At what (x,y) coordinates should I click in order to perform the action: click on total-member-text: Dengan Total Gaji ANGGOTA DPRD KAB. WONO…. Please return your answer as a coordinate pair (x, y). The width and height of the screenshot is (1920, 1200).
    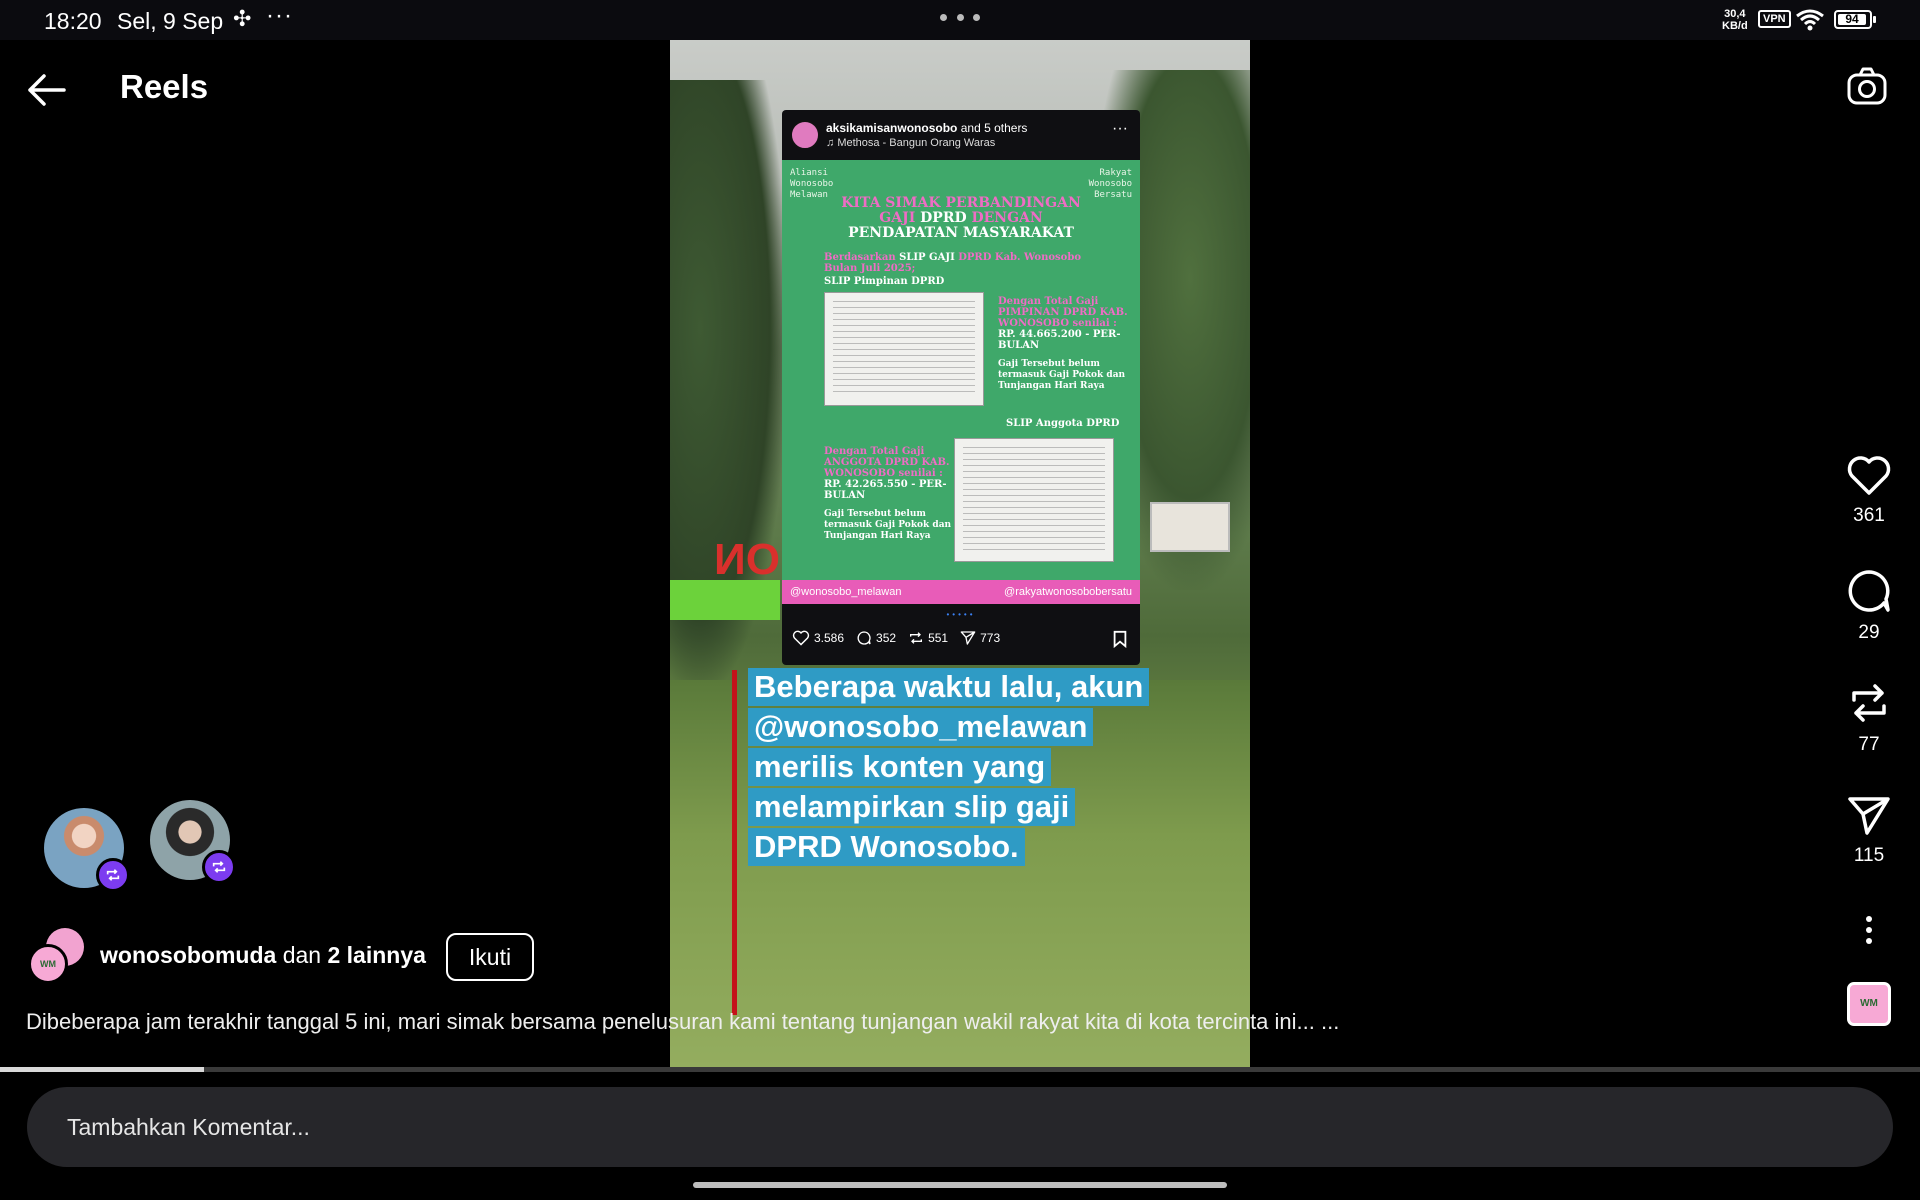
    Looking at the image, I should click on (888, 494).